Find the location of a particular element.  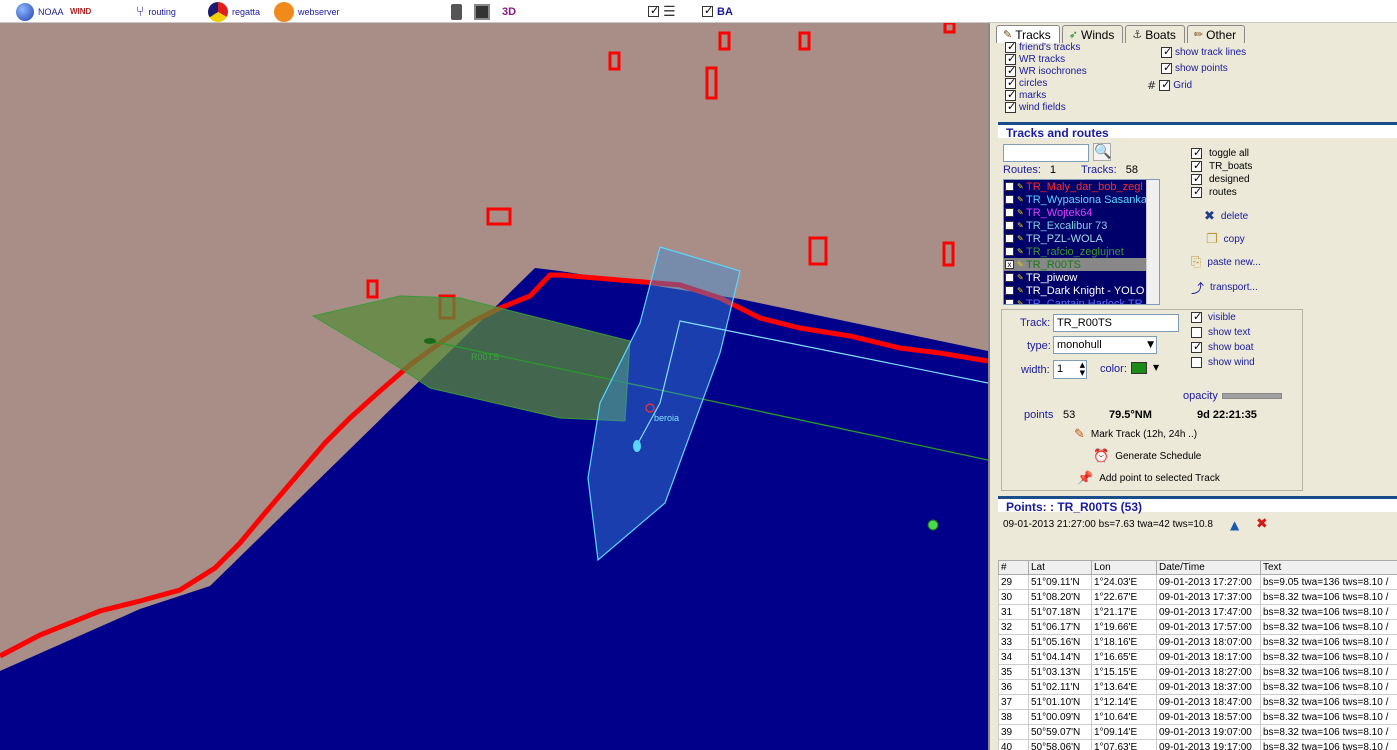

designed-checkbox is located at coordinates (1196, 178).